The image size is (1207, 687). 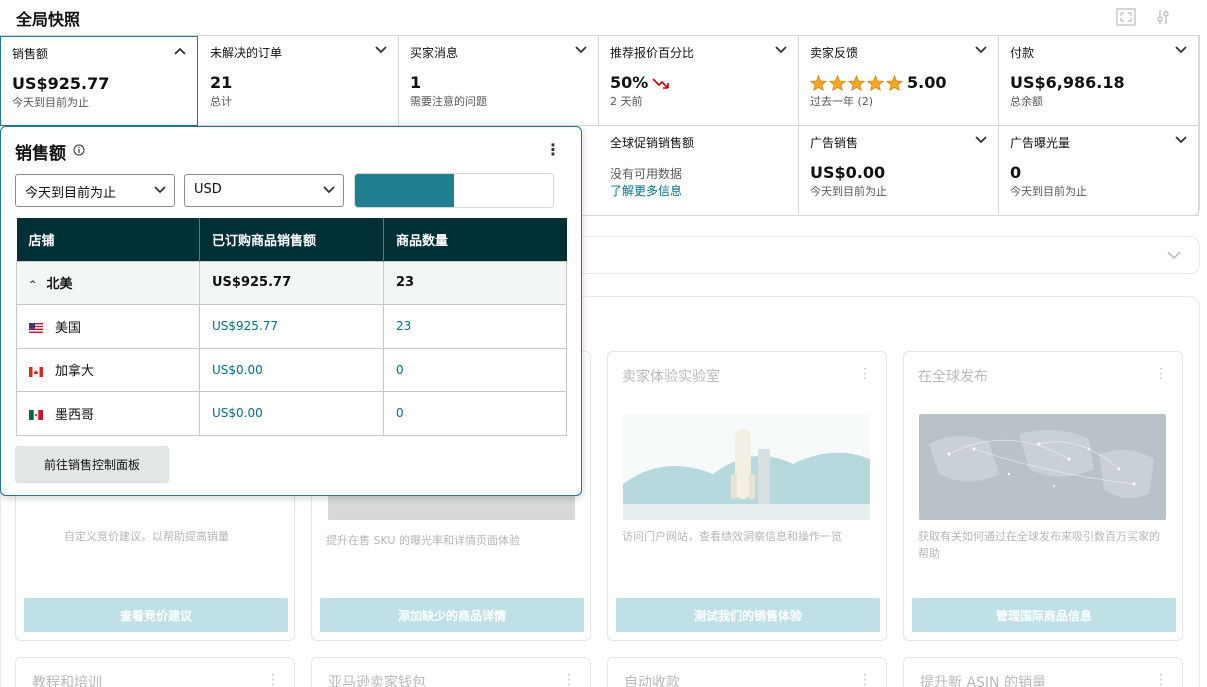 I want to click on chevron-up-icon, so click(x=180, y=51).